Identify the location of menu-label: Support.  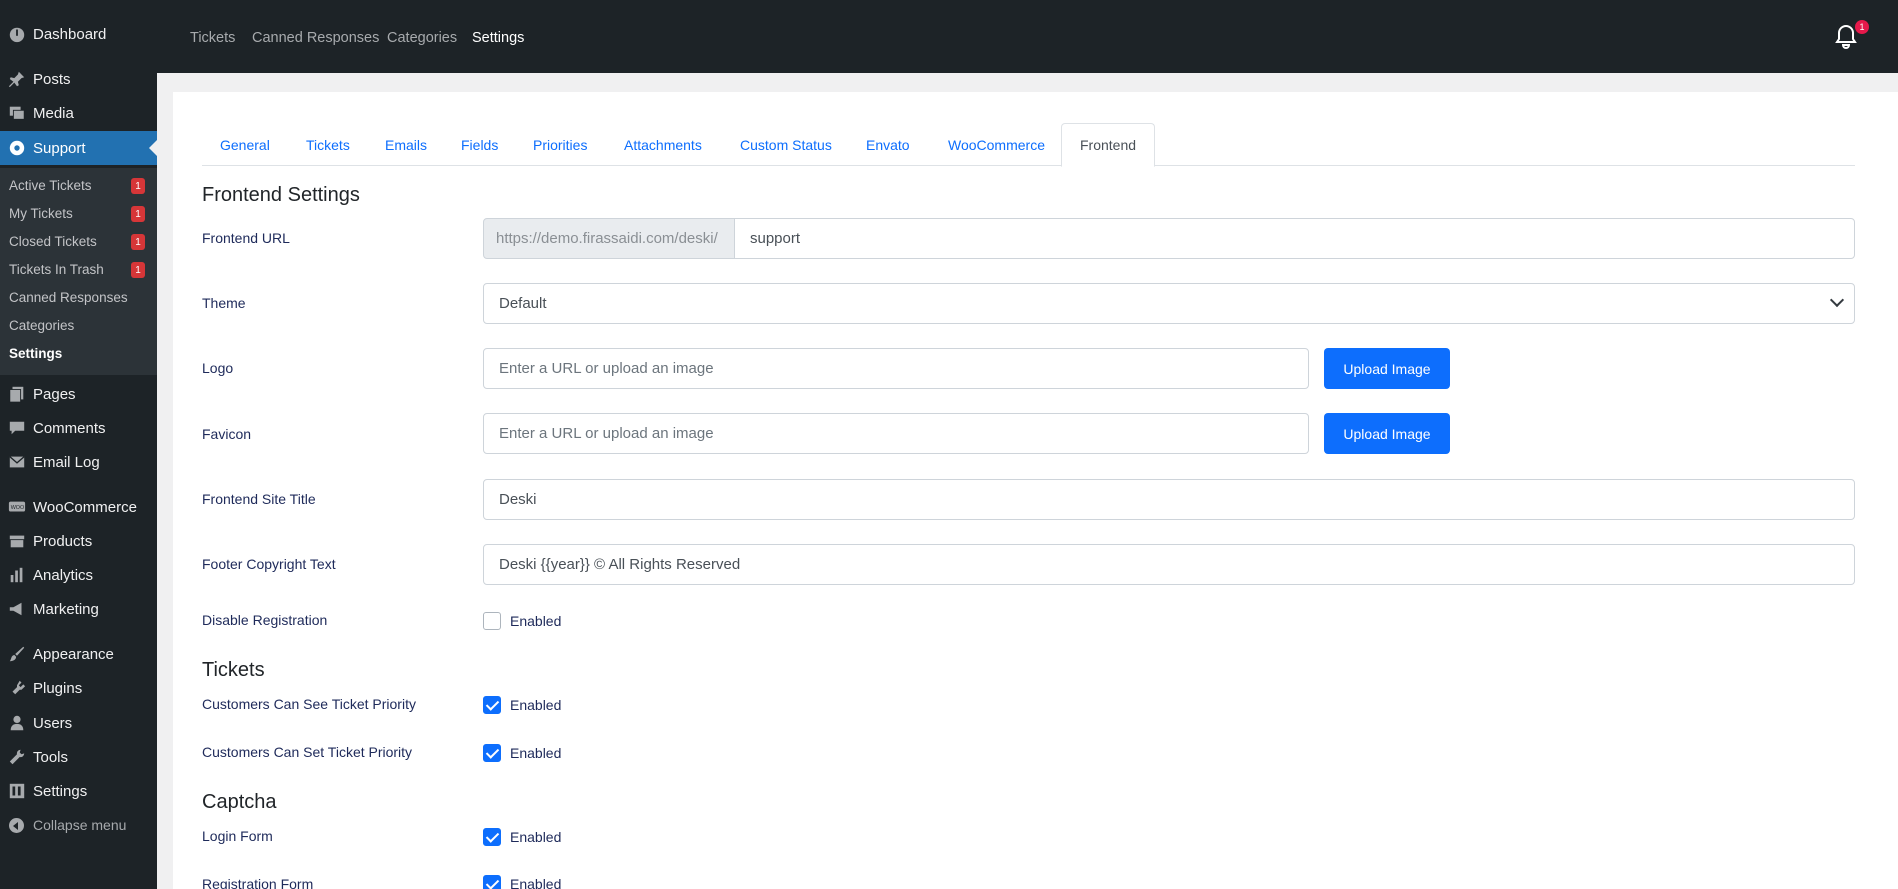
(59, 148).